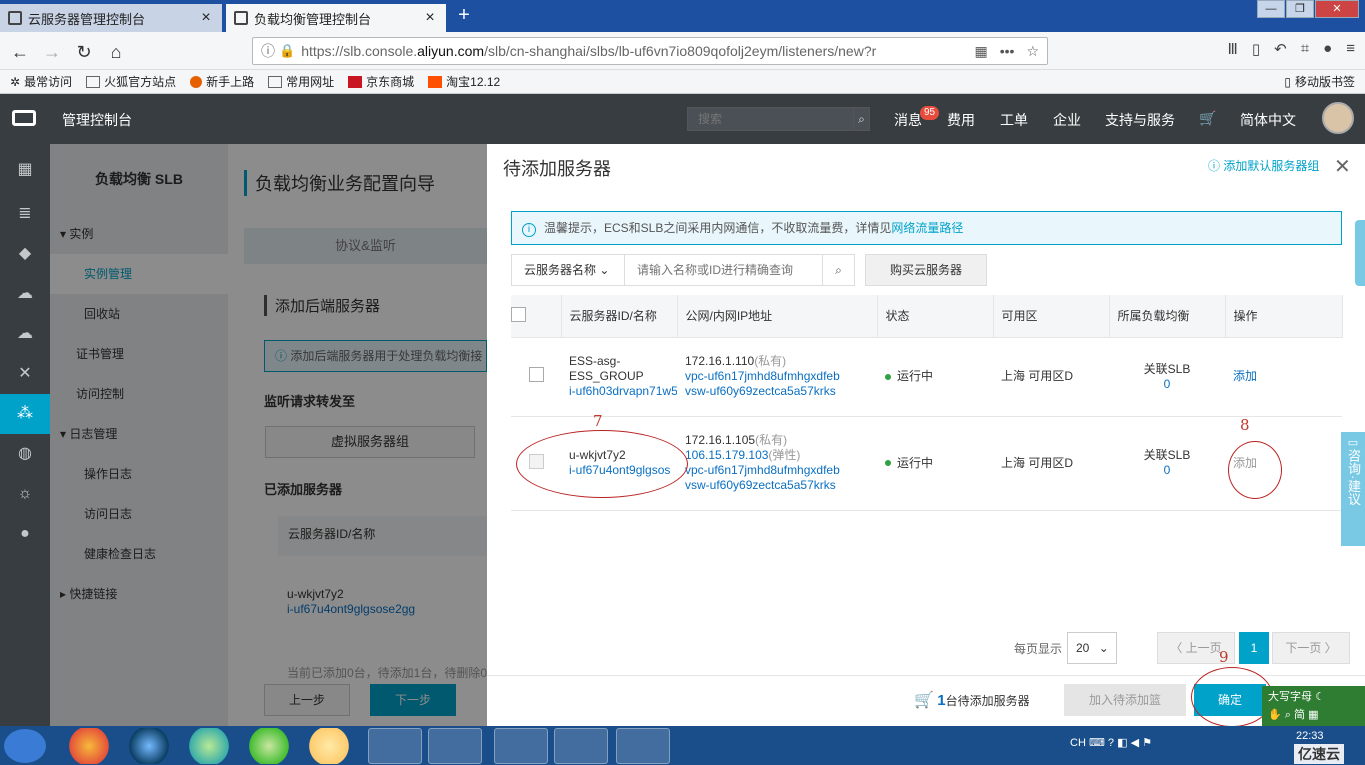 The height and width of the screenshot is (765, 1365). I want to click on bookmark-item: 淘宝12.12, so click(464, 81).